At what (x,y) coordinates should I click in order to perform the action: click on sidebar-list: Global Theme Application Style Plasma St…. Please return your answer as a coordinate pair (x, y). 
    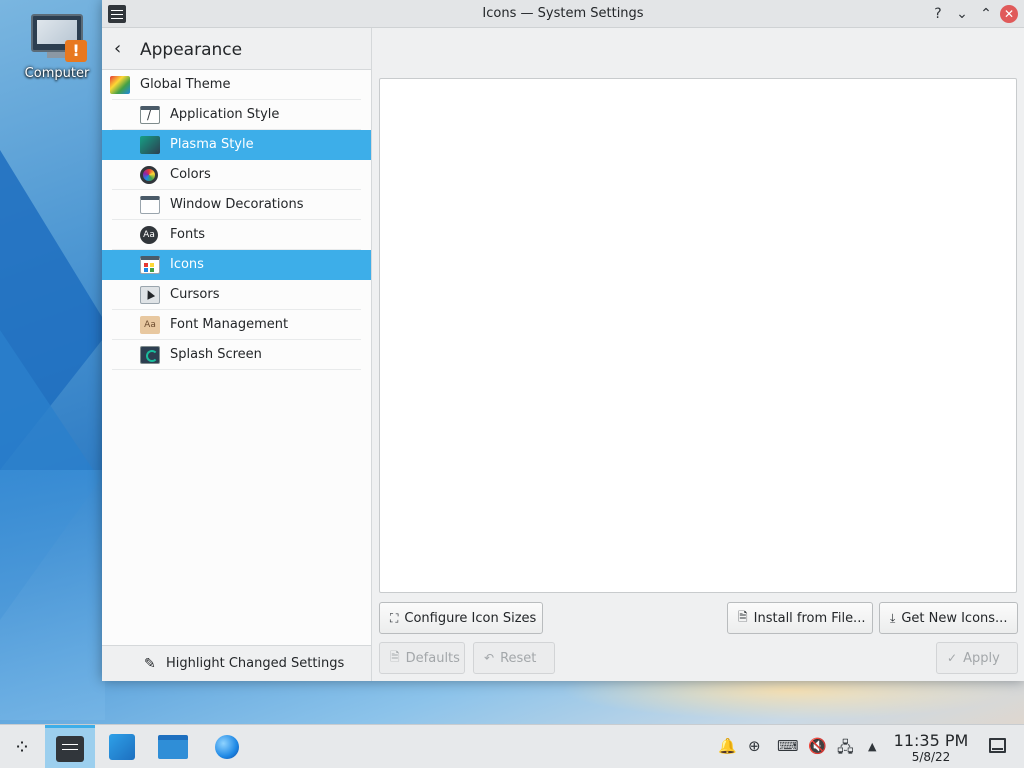
    Looking at the image, I should click on (236, 220).